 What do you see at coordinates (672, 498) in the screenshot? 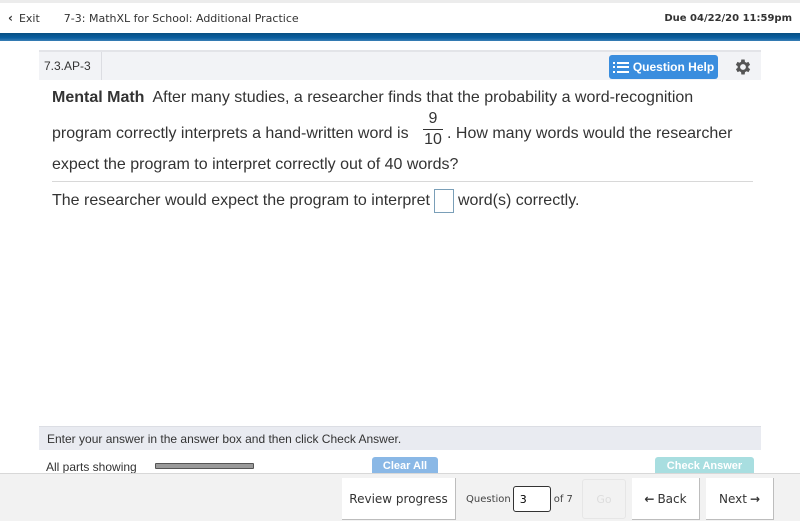
I see `back-label: Back` at bounding box center [672, 498].